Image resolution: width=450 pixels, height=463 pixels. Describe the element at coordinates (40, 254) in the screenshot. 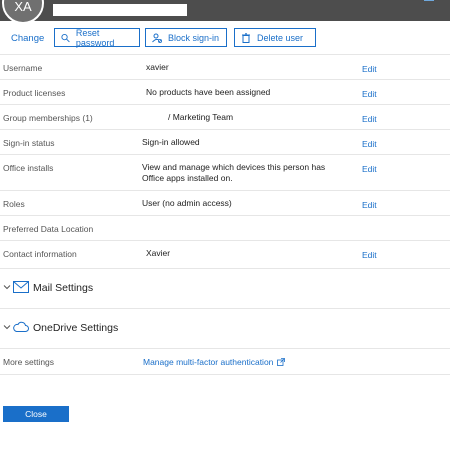

I see `contact-information-label: Contact information` at that location.